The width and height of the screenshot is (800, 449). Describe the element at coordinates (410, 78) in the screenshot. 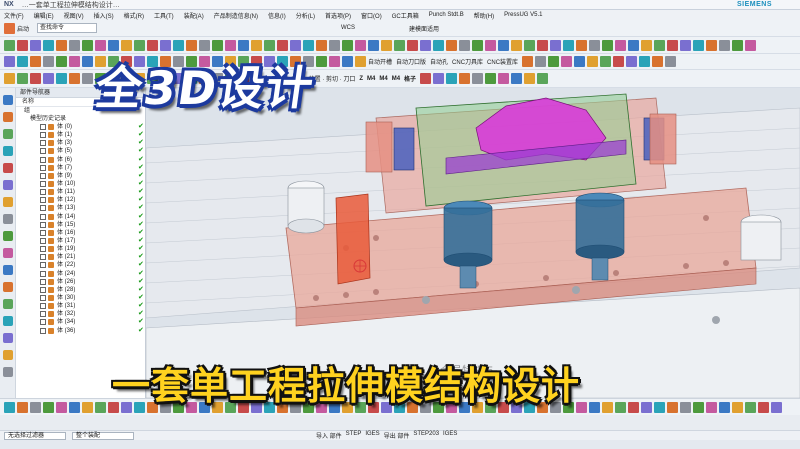

I see `punch-mode-label: 格子` at that location.